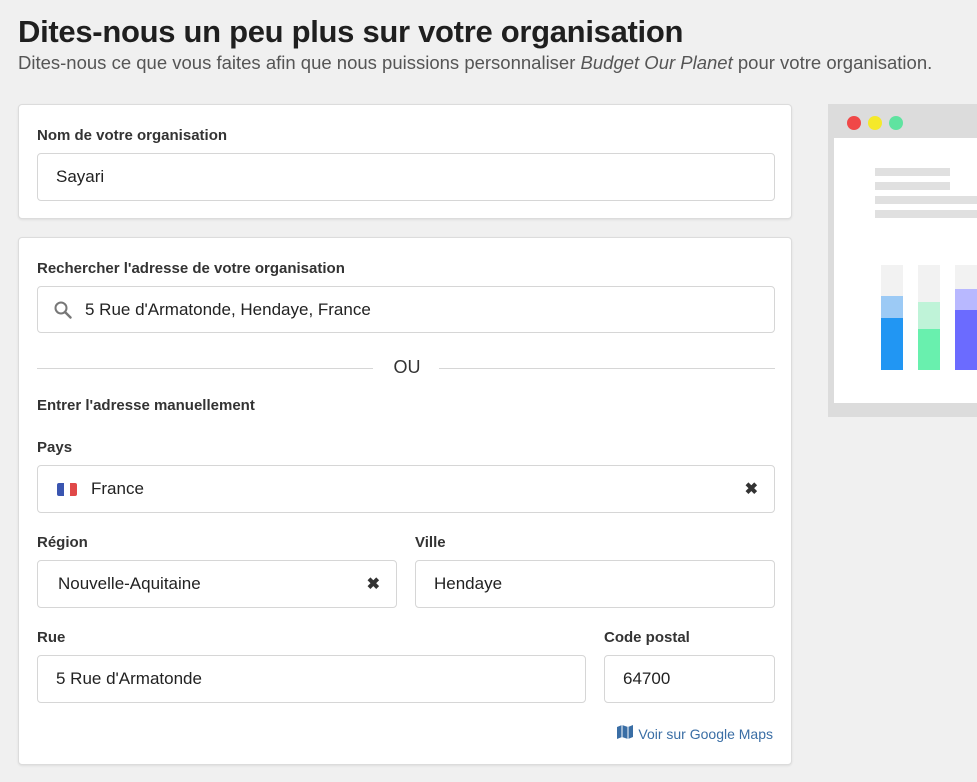 This screenshot has width=977, height=782. What do you see at coordinates (217, 584) in the screenshot?
I see `region-select: Nouvelle-Aquitaine ✖` at bounding box center [217, 584].